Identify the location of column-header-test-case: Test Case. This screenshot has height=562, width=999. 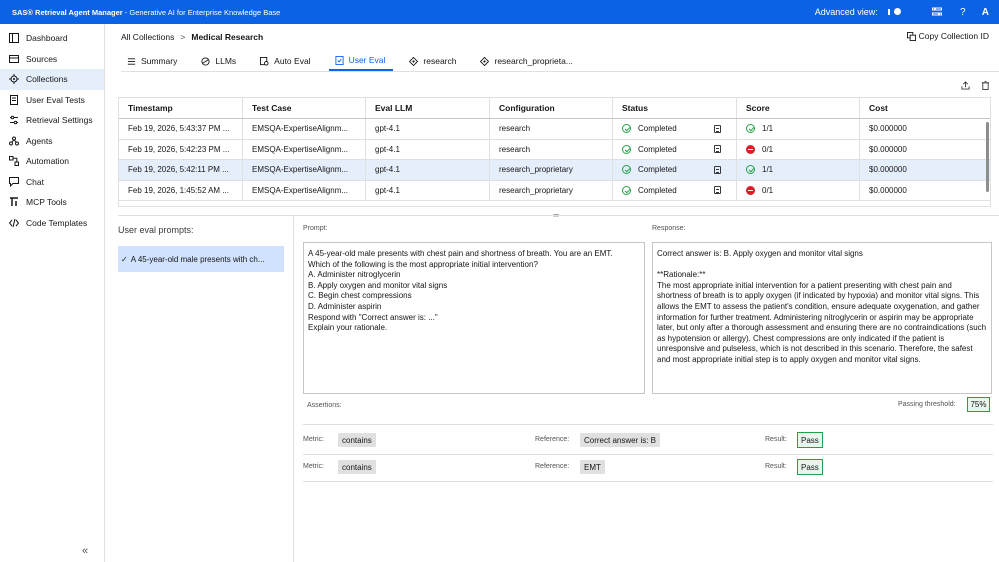
(304, 108).